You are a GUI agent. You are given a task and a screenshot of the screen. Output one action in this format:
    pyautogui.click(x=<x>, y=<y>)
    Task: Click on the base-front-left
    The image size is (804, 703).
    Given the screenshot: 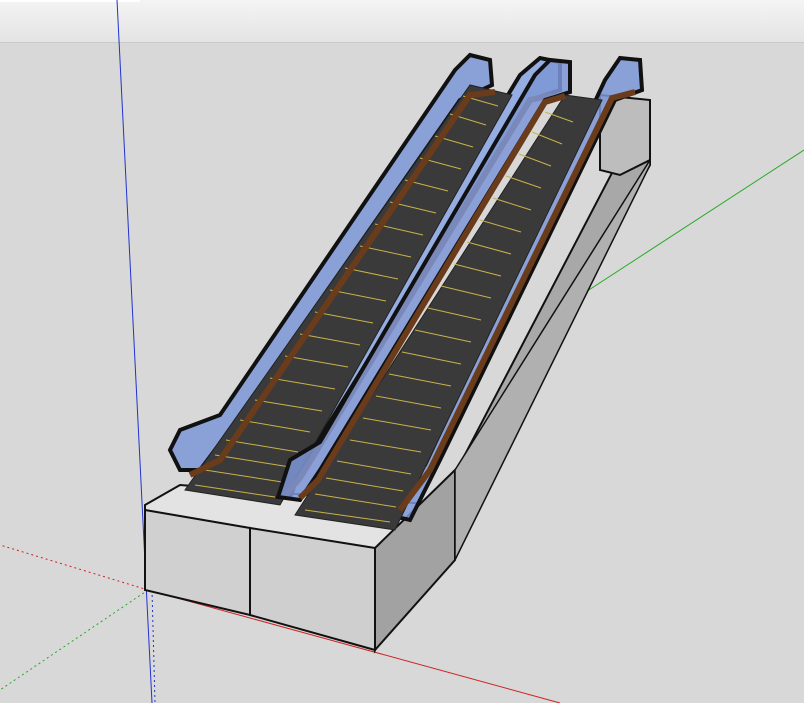 What is the action you would take?
    pyautogui.click(x=197, y=562)
    